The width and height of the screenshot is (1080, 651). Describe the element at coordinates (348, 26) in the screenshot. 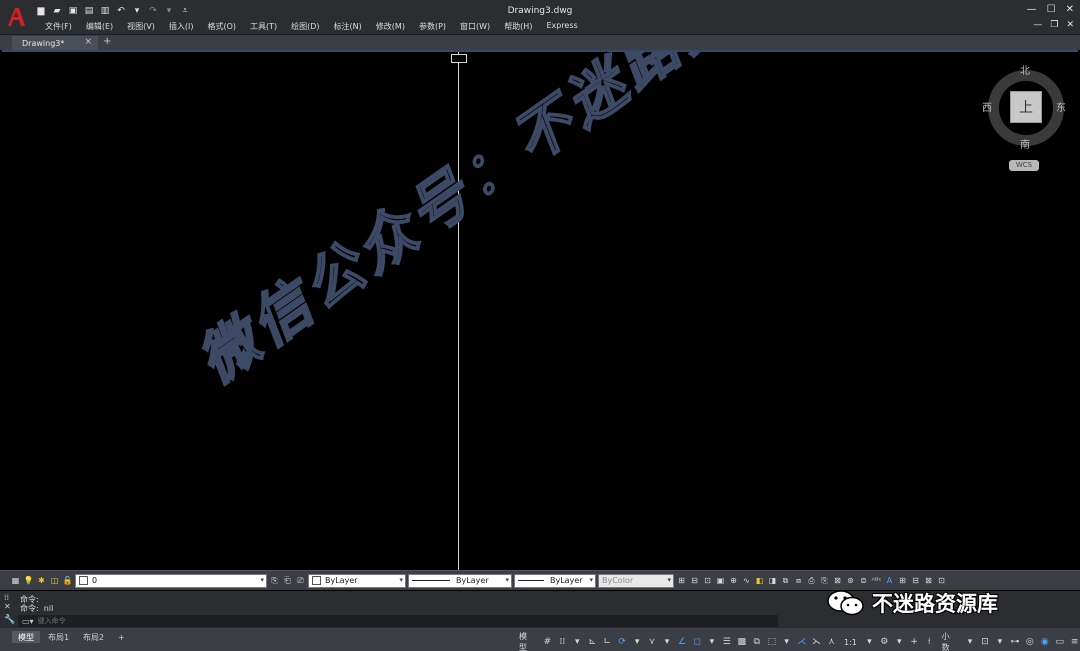

I see `menu-dimension: 标注(N)` at that location.